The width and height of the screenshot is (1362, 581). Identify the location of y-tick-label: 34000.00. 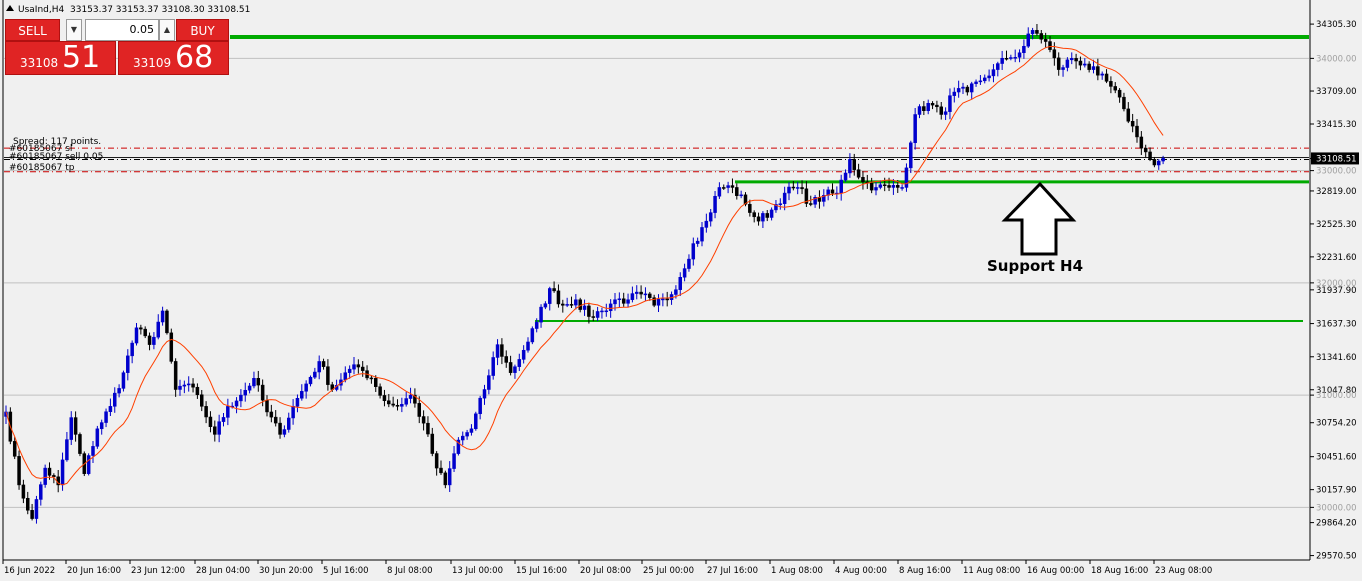
(1336, 59).